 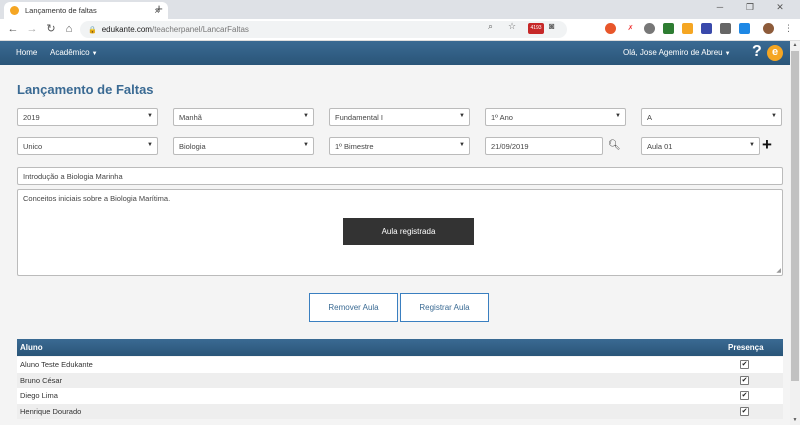 What do you see at coordinates (746, 347) in the screenshot?
I see `col-presenca: Presença` at bounding box center [746, 347].